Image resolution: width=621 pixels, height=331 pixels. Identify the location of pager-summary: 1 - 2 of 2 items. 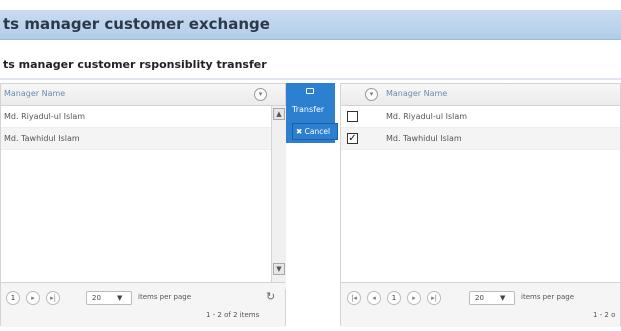
(233, 315).